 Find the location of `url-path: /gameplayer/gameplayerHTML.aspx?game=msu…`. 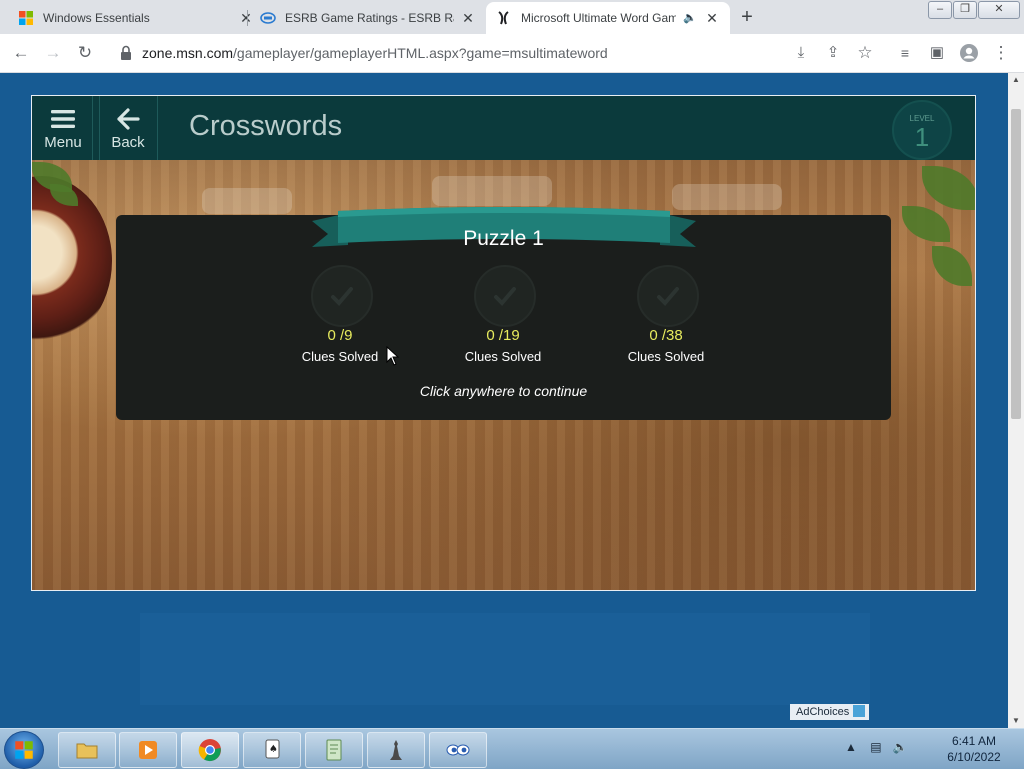

url-path: /gameplayer/gameplayerHTML.aspx?game=msu… is located at coordinates (420, 53).